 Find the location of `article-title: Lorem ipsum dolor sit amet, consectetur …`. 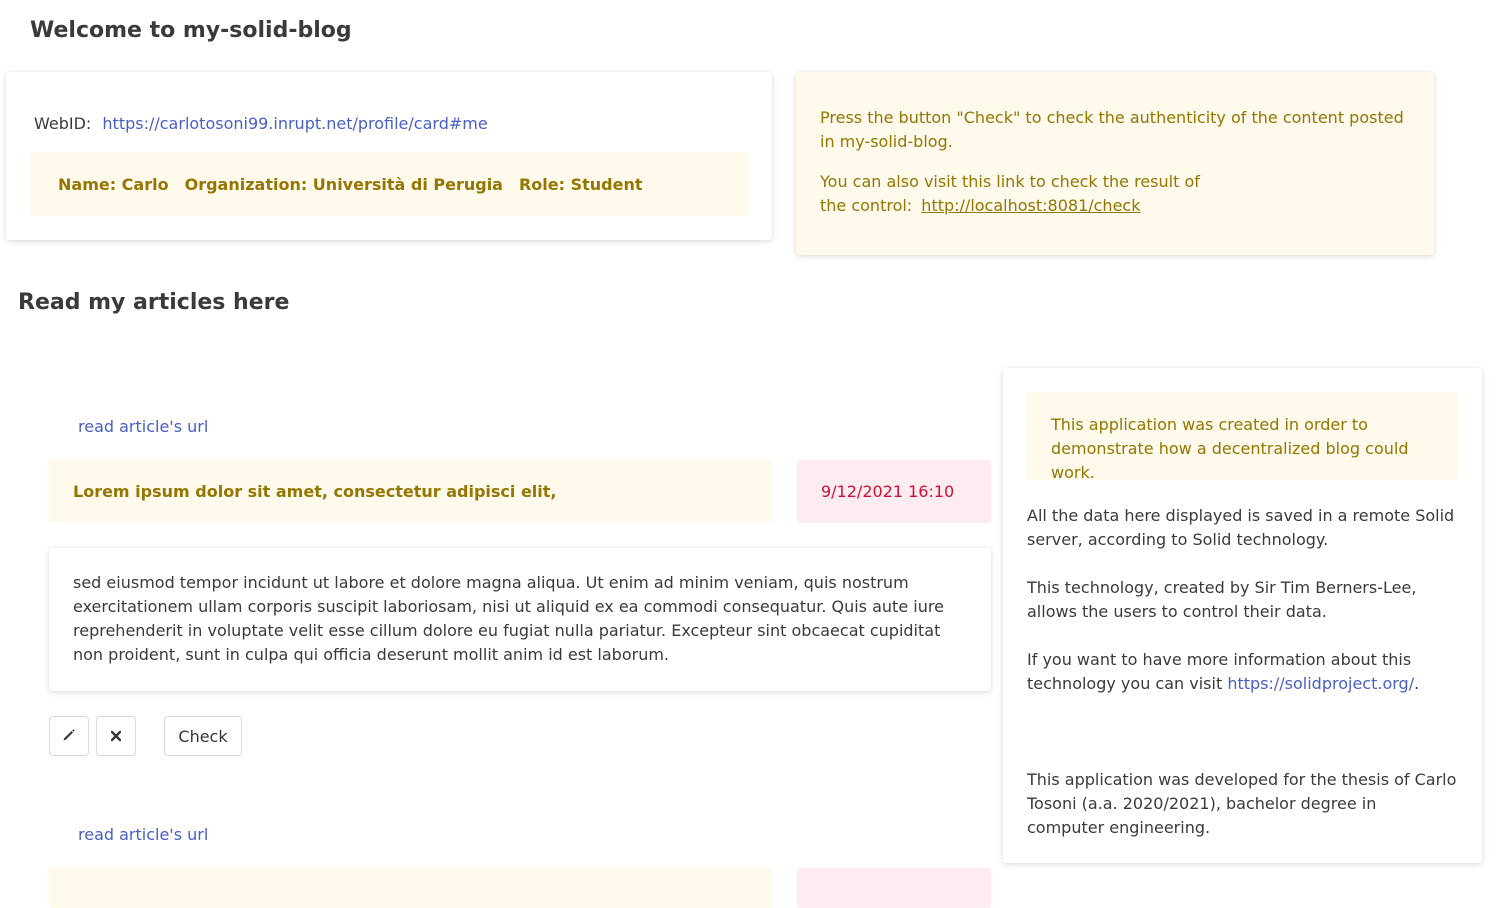

article-title: Lorem ipsum dolor sit amet, consectetur … is located at coordinates (315, 491).